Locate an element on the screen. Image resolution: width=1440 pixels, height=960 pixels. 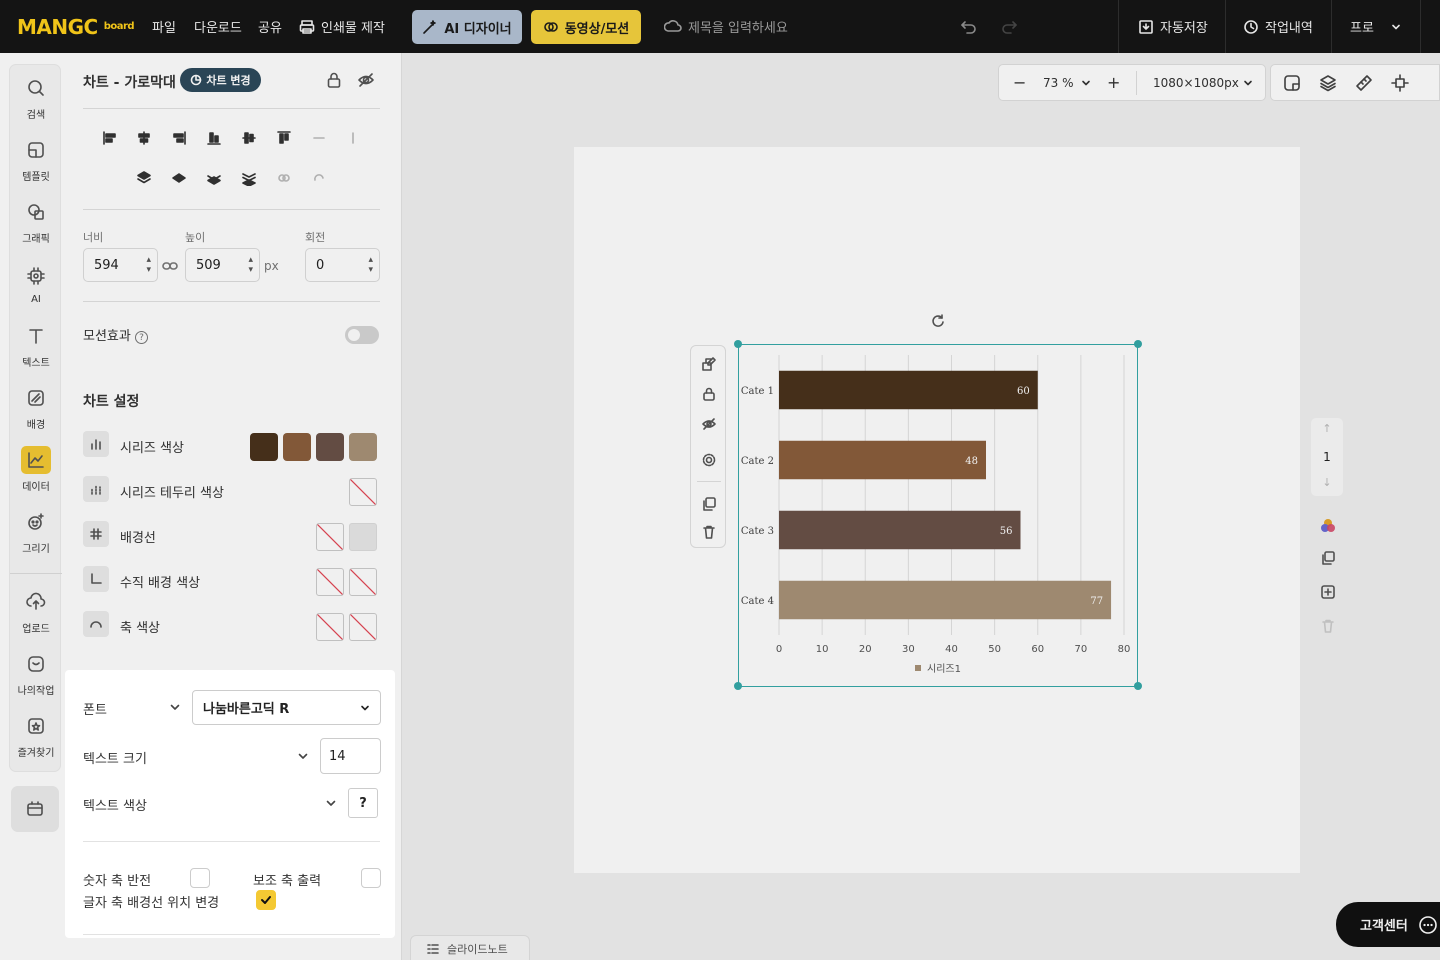
align-left-icon is located at coordinates (110, 138).